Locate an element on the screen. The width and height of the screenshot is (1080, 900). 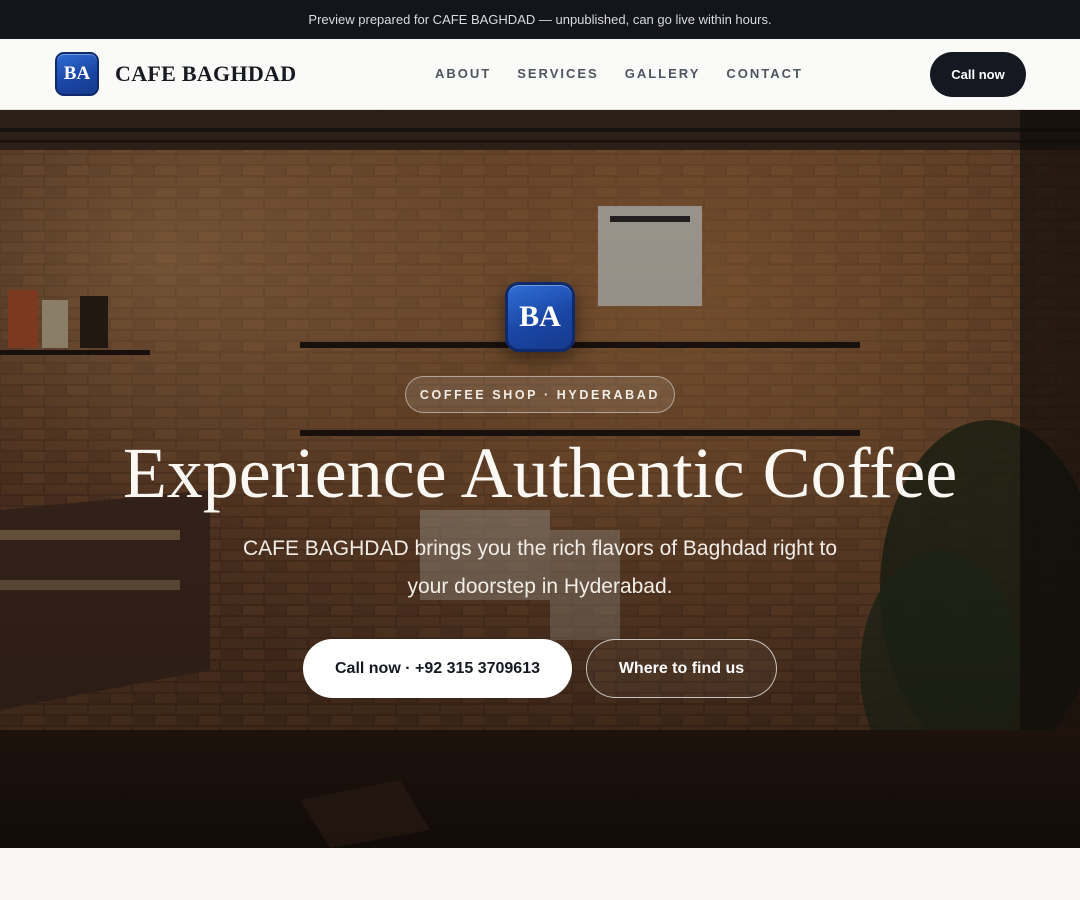
brand-name: CAFE BAGHDAD is located at coordinates (206, 73).